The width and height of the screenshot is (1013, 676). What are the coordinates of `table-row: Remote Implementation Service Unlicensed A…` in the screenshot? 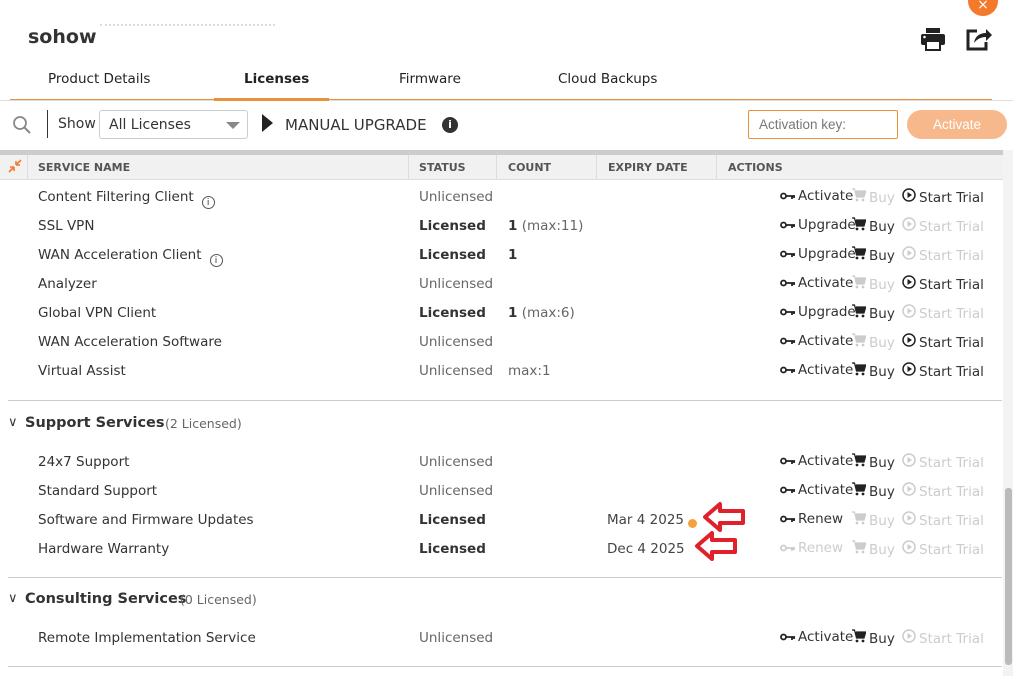 It's located at (501, 637).